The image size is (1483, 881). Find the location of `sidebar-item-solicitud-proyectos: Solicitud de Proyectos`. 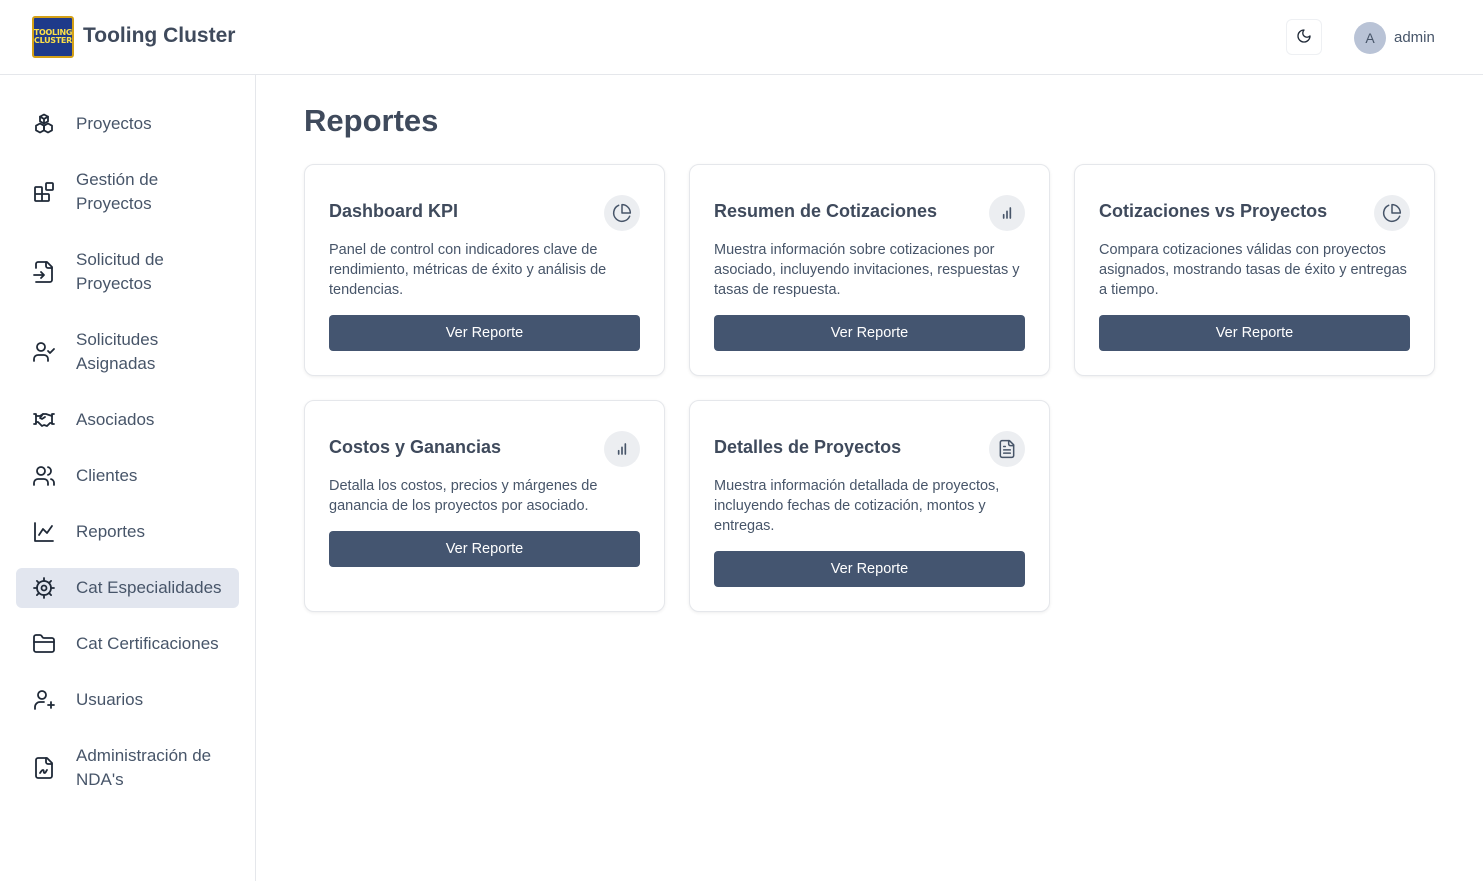

sidebar-item-solicitud-proyectos: Solicitud de Proyectos is located at coordinates (127, 272).